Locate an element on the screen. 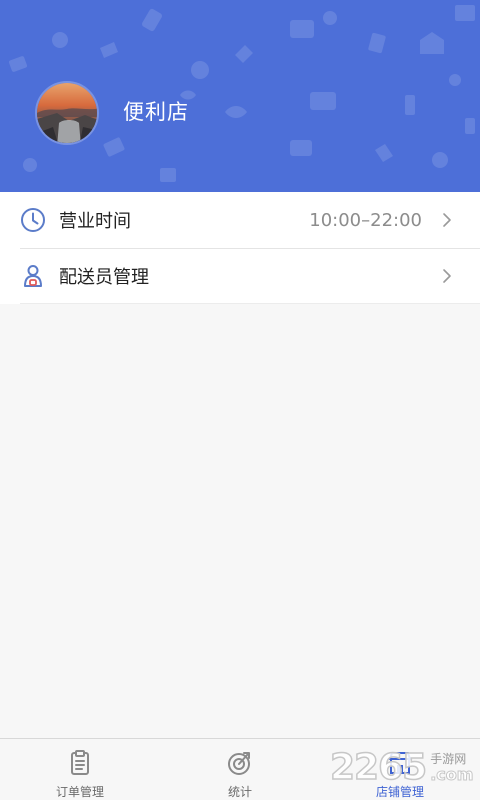 The width and height of the screenshot is (480, 800). store-name: 便利店 is located at coordinates (156, 112).